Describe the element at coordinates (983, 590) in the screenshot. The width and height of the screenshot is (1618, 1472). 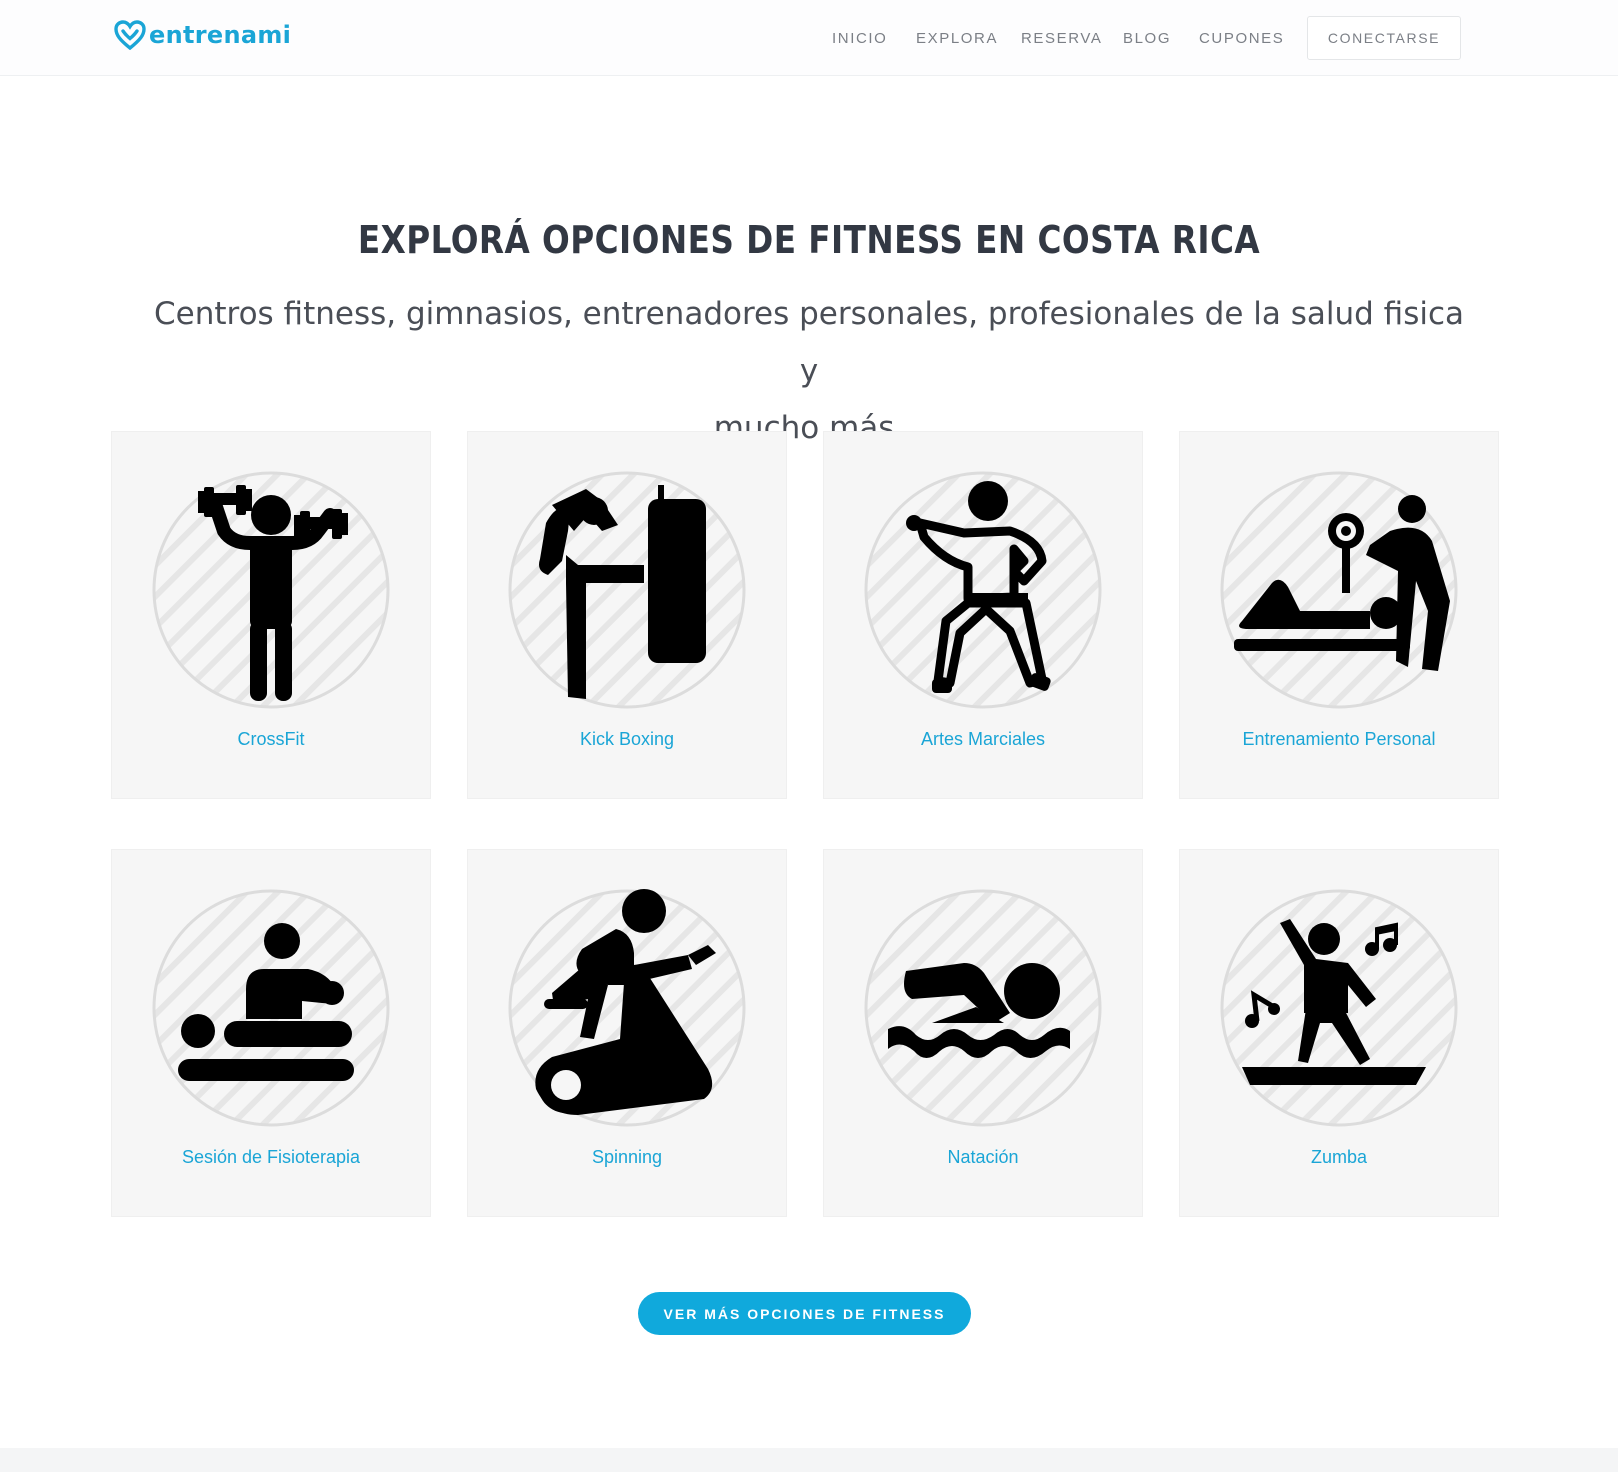
I see `karate-icon` at that location.